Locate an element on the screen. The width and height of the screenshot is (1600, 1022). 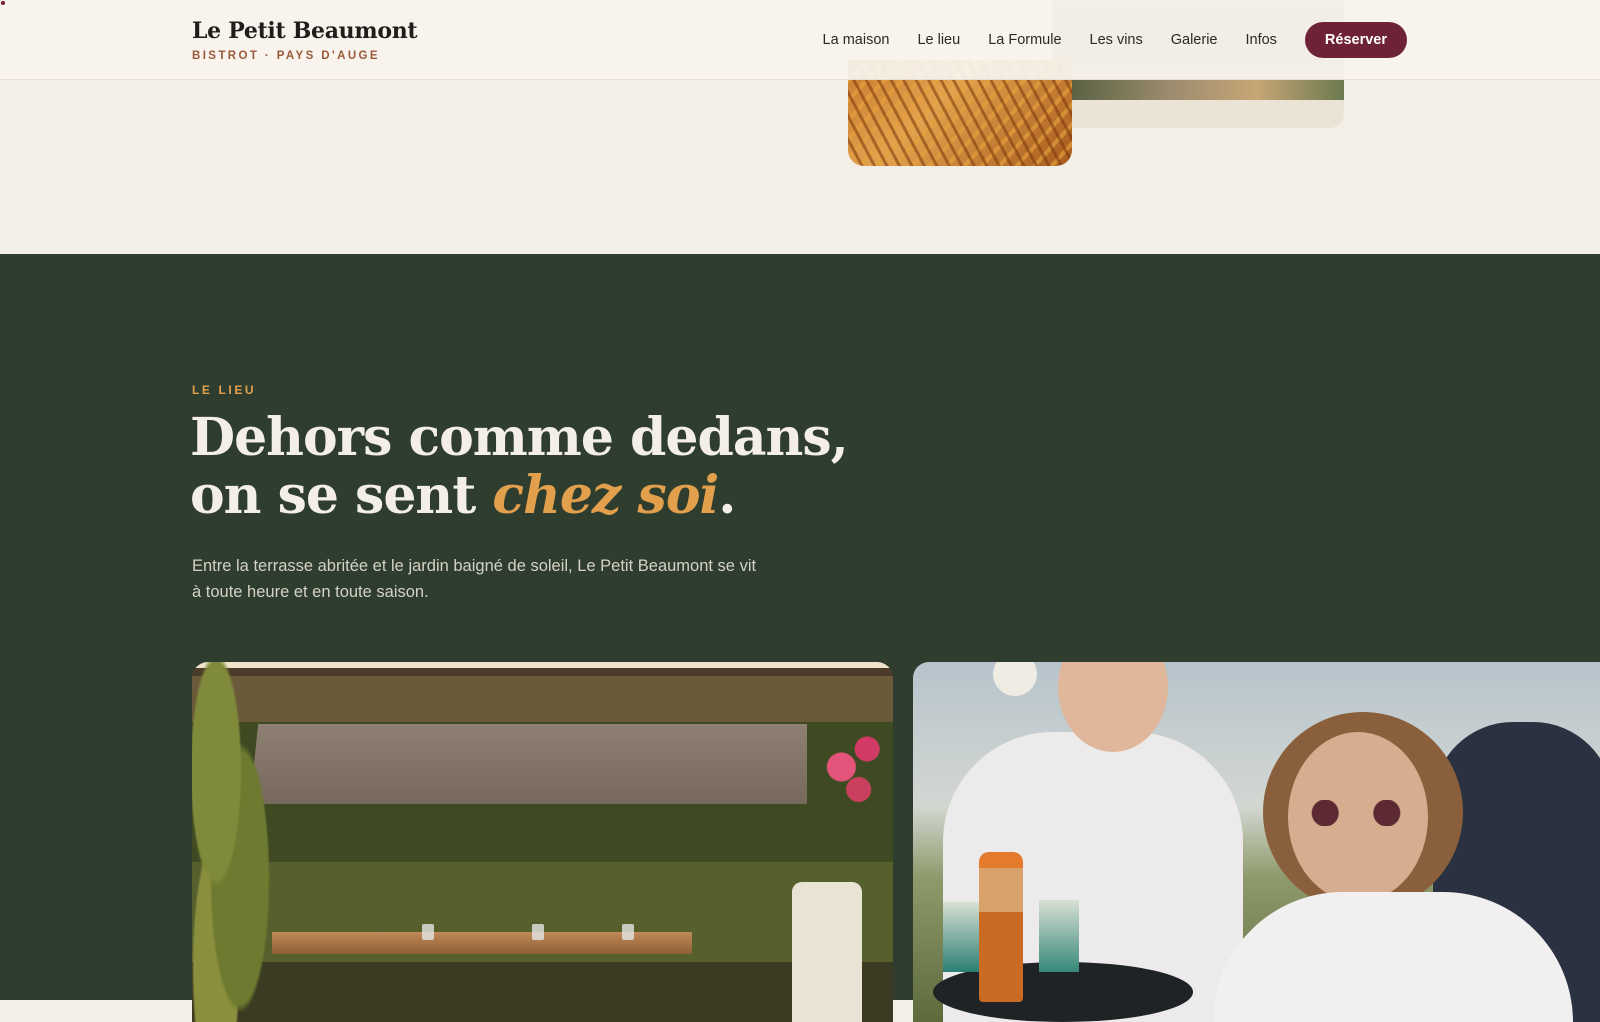
headline-line-2-prefix: on se sent is located at coordinates (341, 495).